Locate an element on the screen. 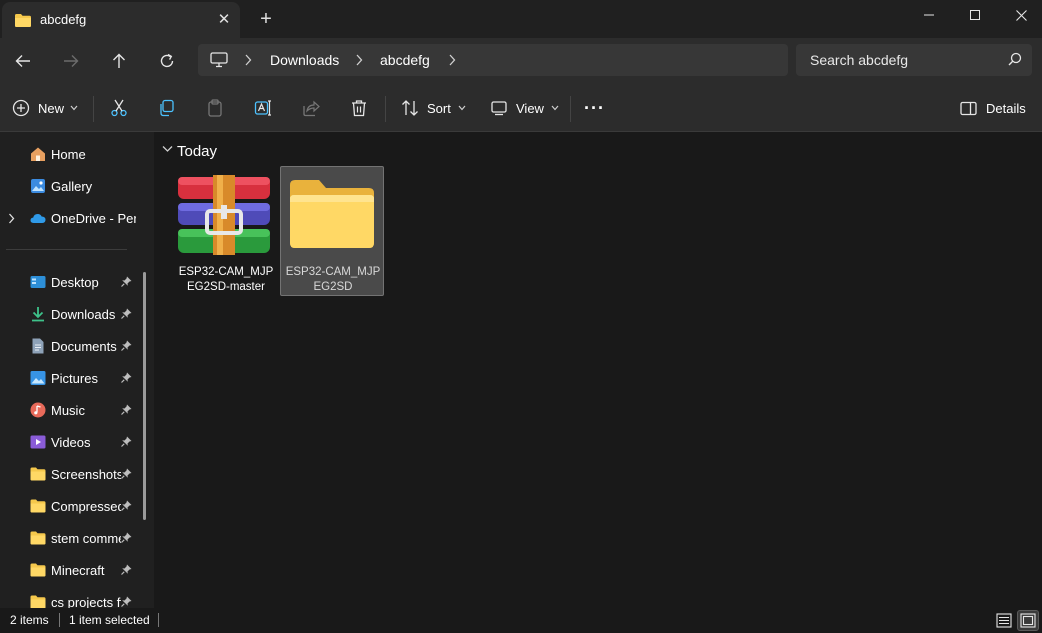 This screenshot has height=633, width=1042. tab-abcdefg: abcdefg ✕ is located at coordinates (121, 20).